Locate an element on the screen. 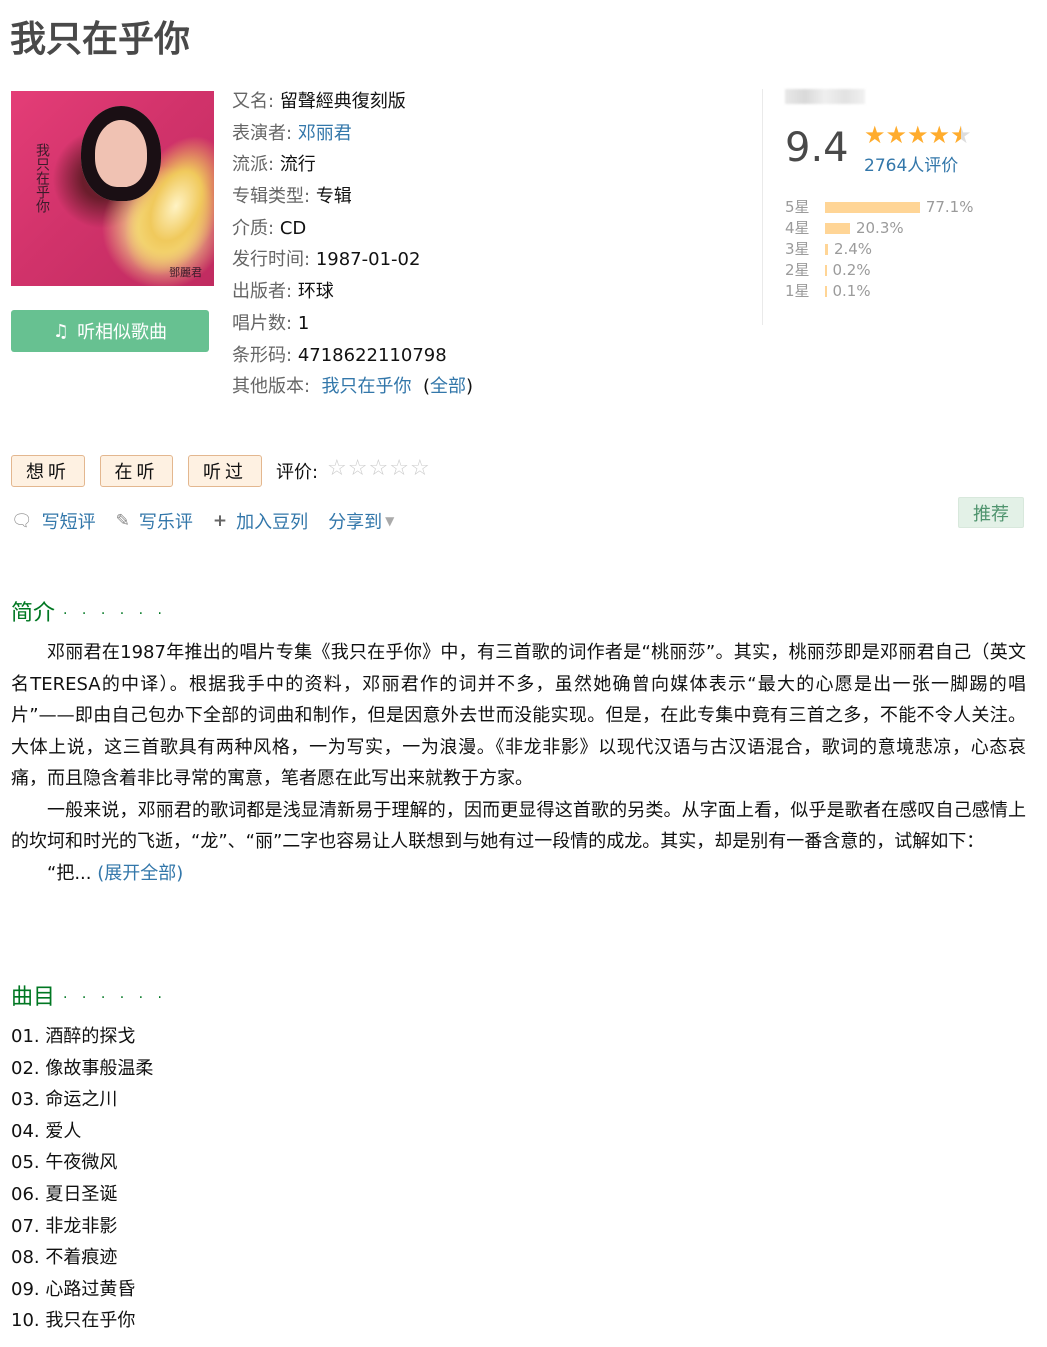 This screenshot has height=1347, width=1047. rating-stars: ★★★★★ is located at coordinates (918, 135).